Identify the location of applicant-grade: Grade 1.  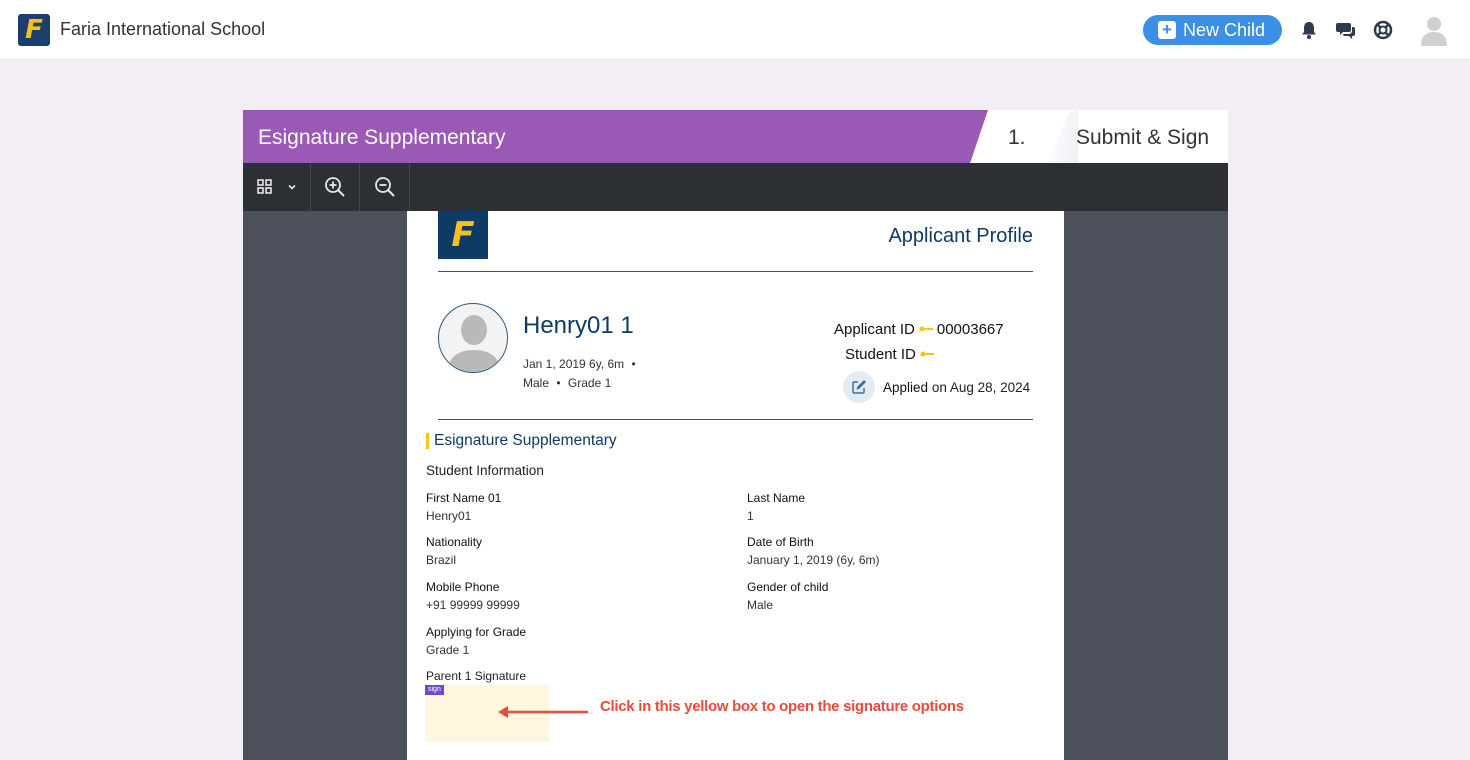
(589, 383).